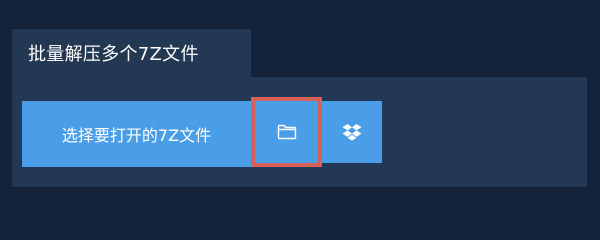 This screenshot has height=240, width=600. Describe the element at coordinates (113, 54) in the screenshot. I see `tab-title-label: 批量解压多个7Z文件` at that location.